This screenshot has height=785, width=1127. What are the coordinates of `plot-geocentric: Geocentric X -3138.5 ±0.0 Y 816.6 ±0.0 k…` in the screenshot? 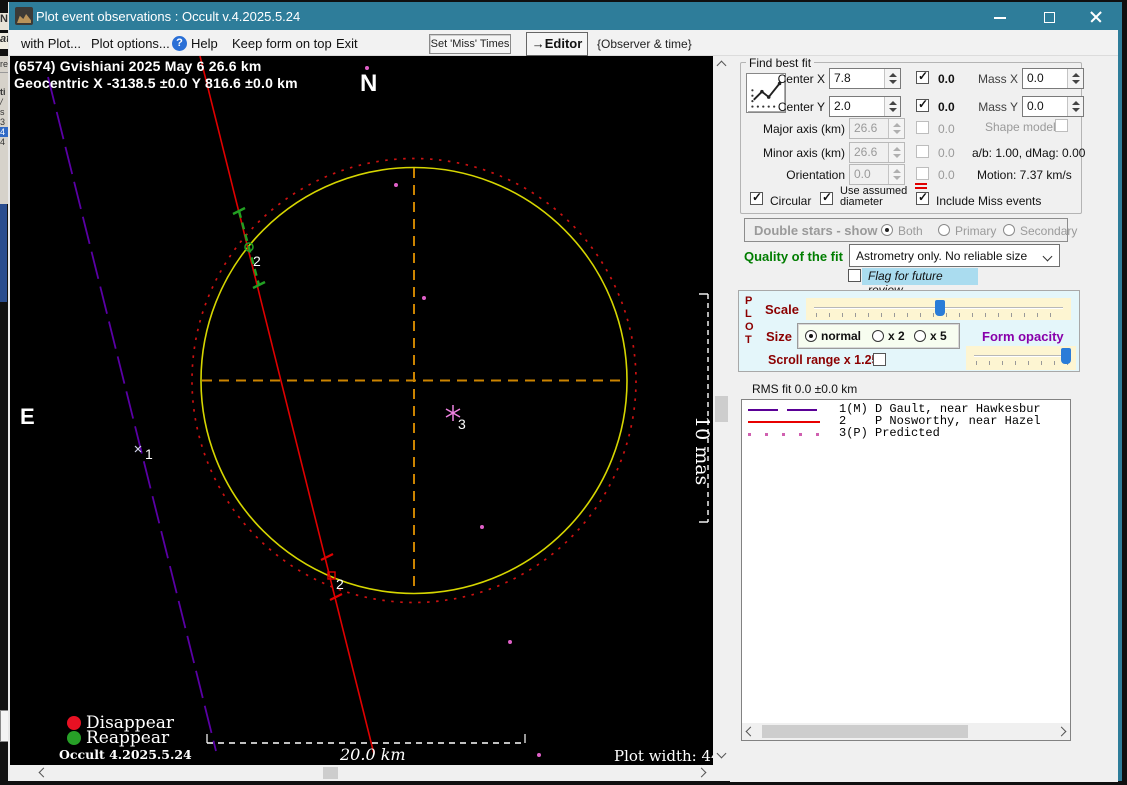 It's located at (156, 83).